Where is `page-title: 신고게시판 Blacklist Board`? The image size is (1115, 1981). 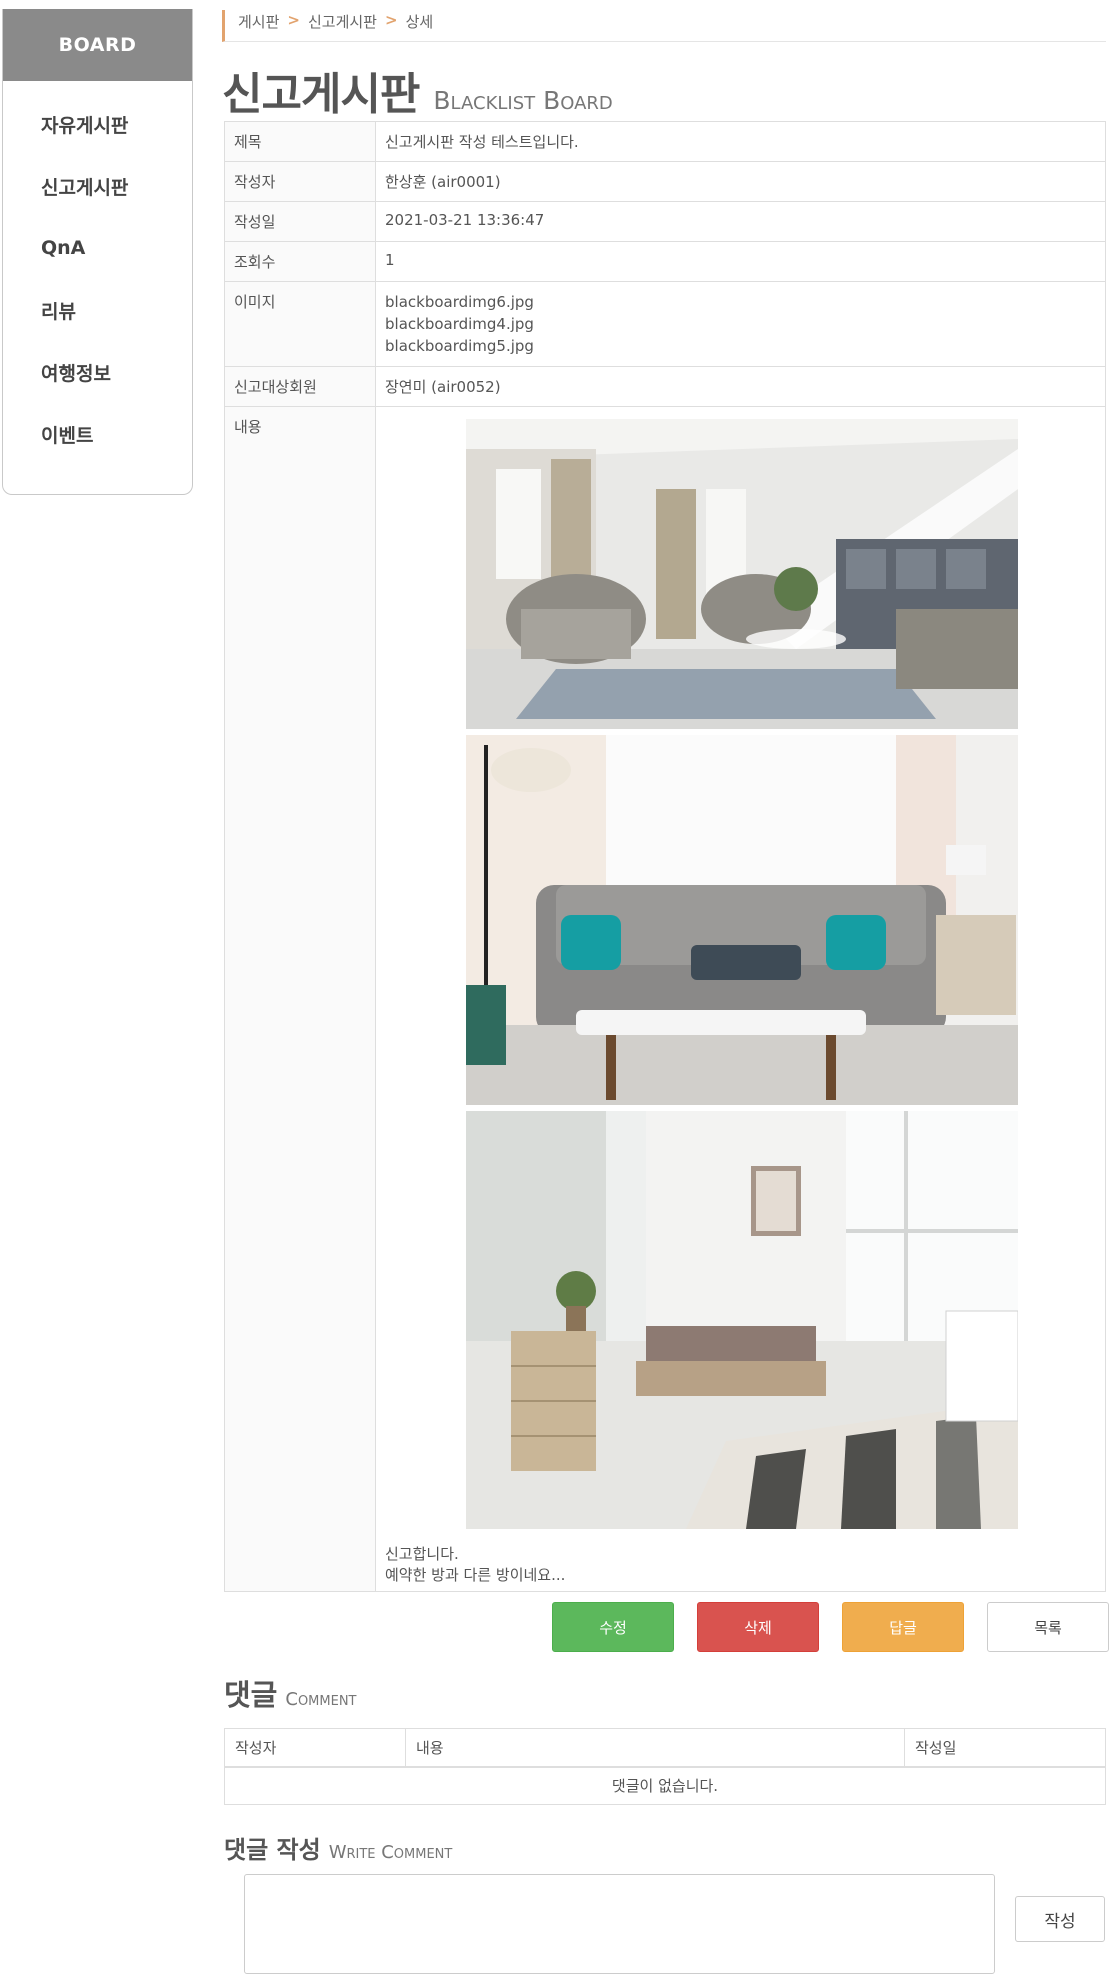
page-title: 신고게시판 Blacklist Board is located at coordinates (417, 89).